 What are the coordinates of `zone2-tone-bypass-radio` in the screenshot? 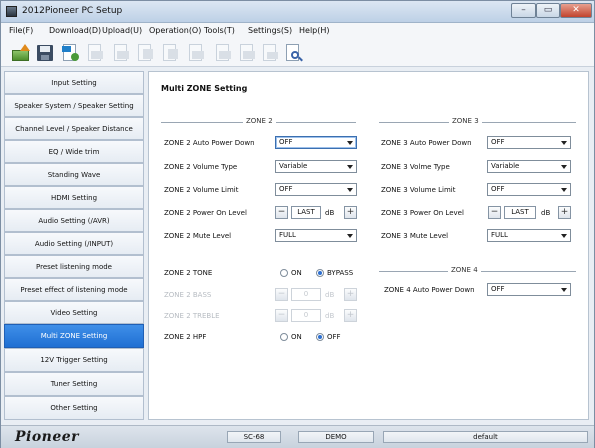 It's located at (320, 273).